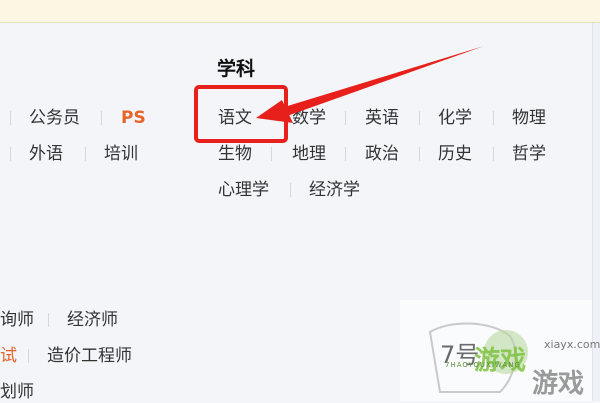 The width and height of the screenshot is (600, 403). I want to click on link-chemistry: 化学, so click(455, 118).